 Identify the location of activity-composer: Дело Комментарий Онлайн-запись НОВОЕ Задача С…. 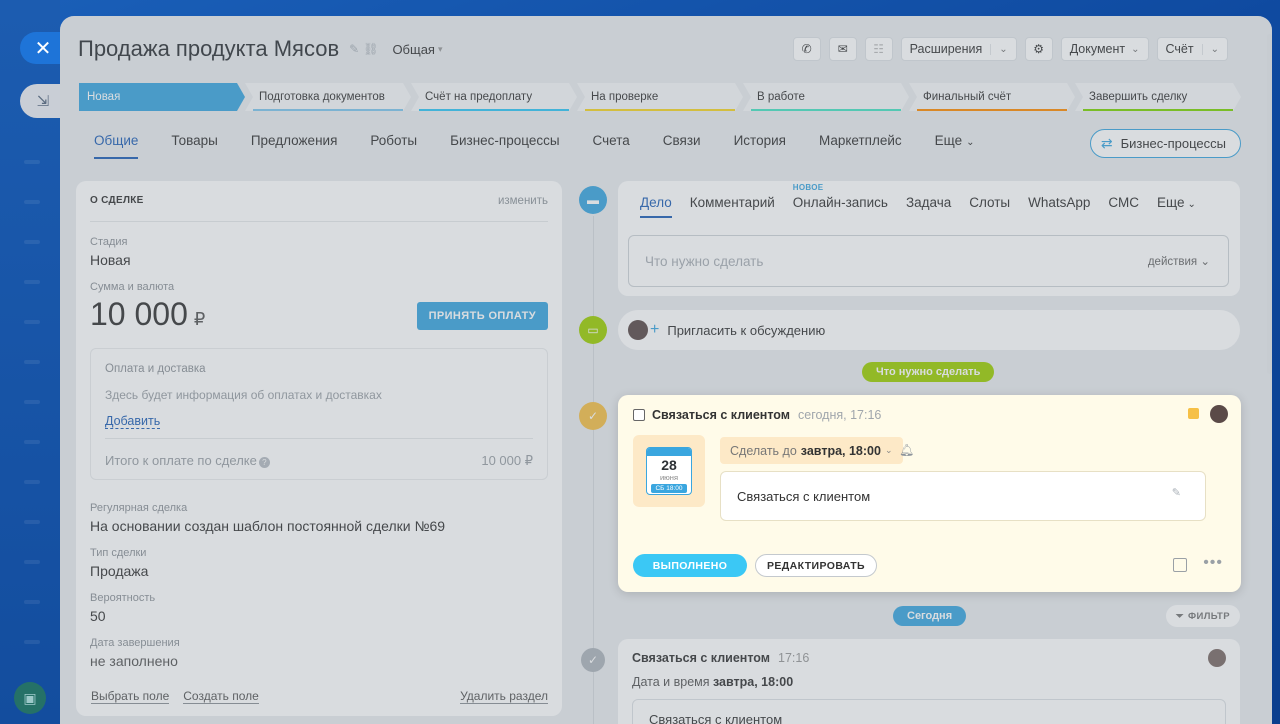
(929, 238).